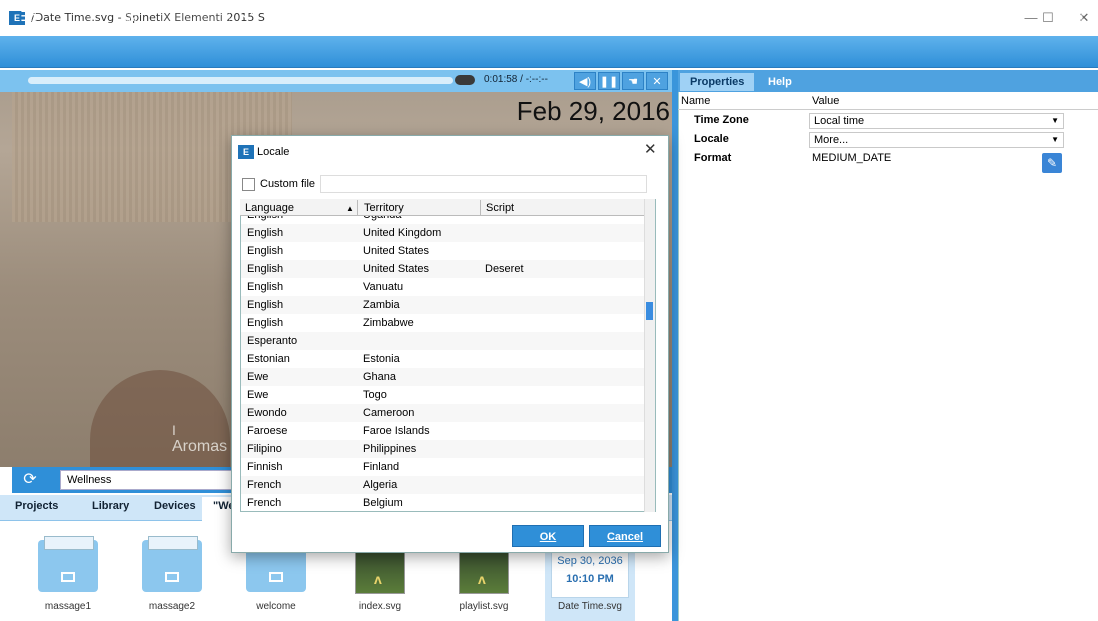 The height and width of the screenshot is (621, 1098). I want to click on locale-territory: Zambia, so click(381, 305).